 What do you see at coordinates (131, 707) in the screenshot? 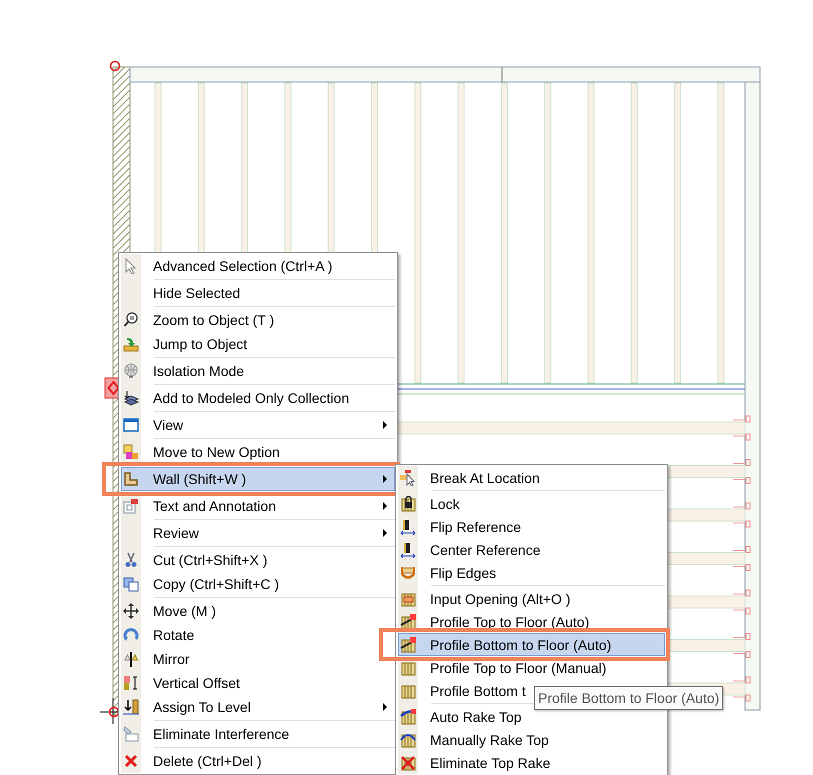
I see `level-icon` at bounding box center [131, 707].